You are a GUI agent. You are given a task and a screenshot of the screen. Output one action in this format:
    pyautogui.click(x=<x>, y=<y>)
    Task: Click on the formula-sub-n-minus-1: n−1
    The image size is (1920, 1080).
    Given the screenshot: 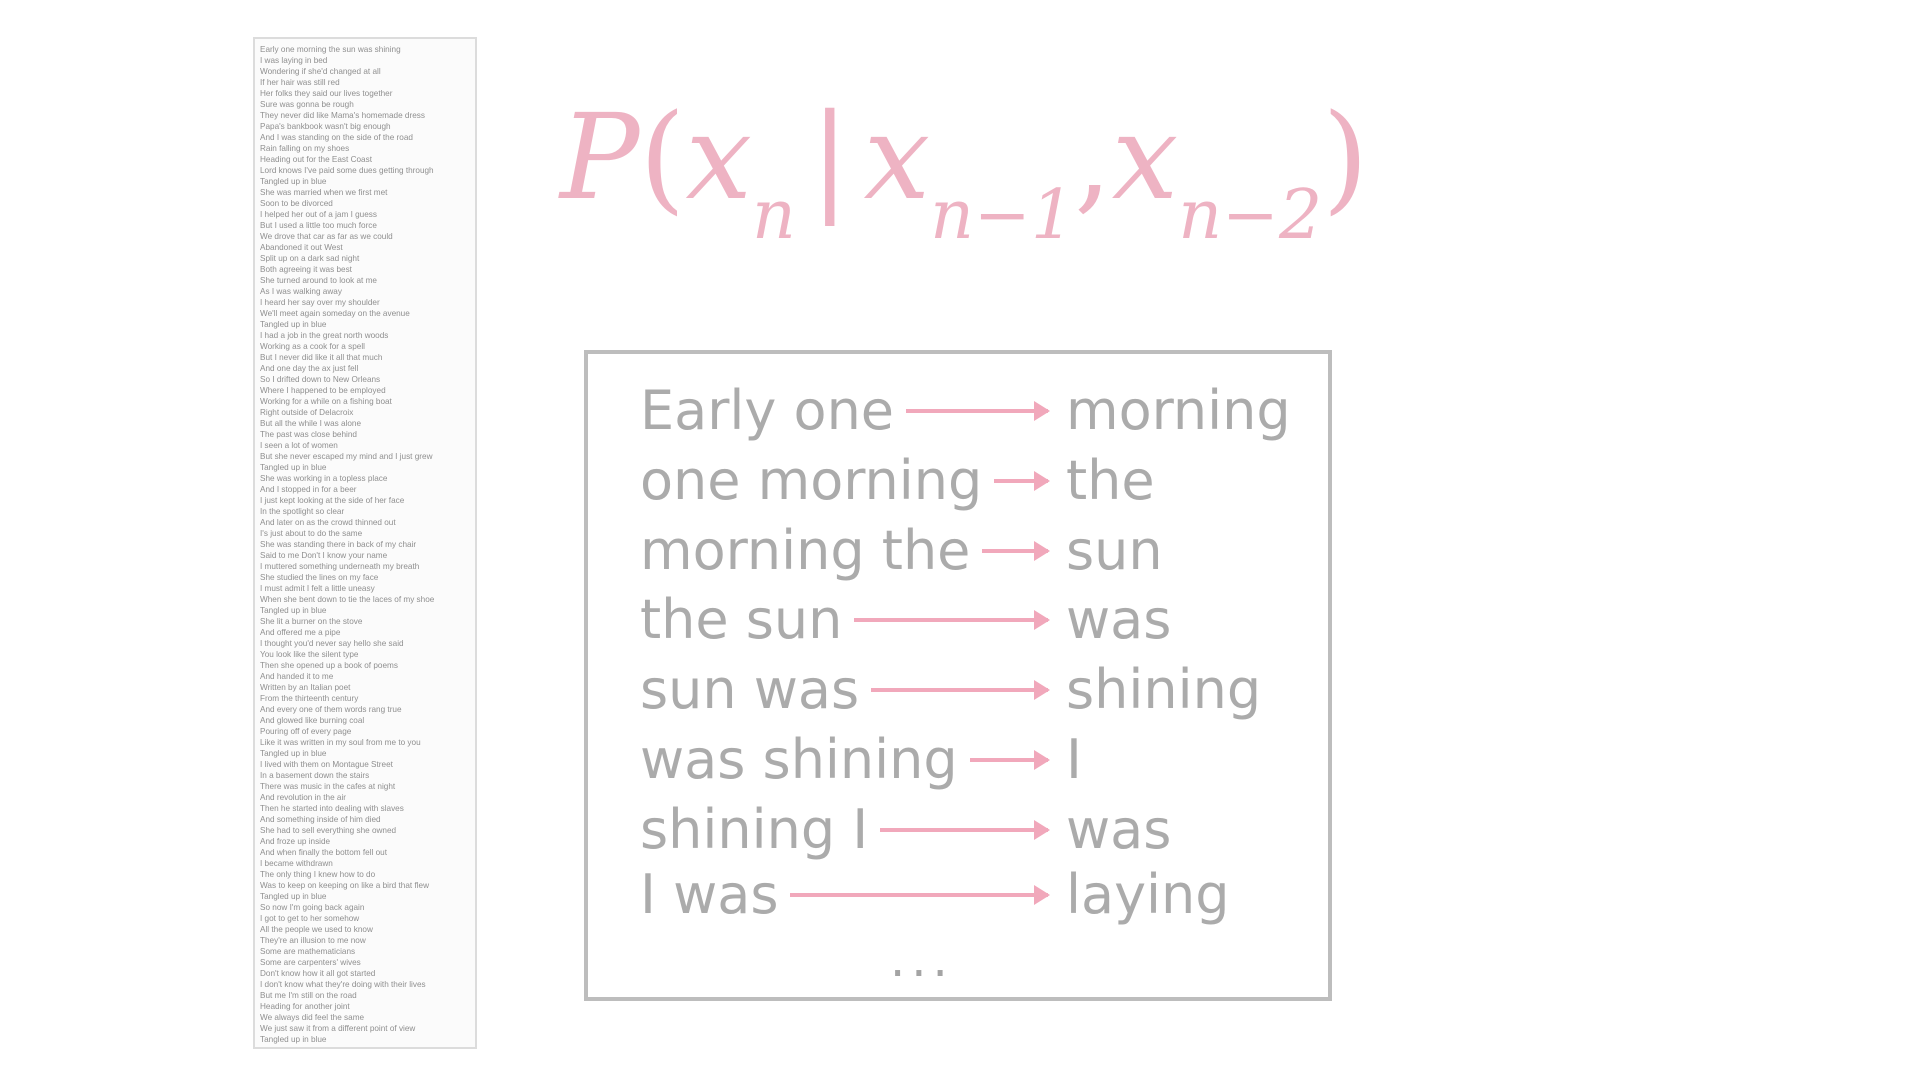 What is the action you would take?
    pyautogui.click(x=1002, y=215)
    